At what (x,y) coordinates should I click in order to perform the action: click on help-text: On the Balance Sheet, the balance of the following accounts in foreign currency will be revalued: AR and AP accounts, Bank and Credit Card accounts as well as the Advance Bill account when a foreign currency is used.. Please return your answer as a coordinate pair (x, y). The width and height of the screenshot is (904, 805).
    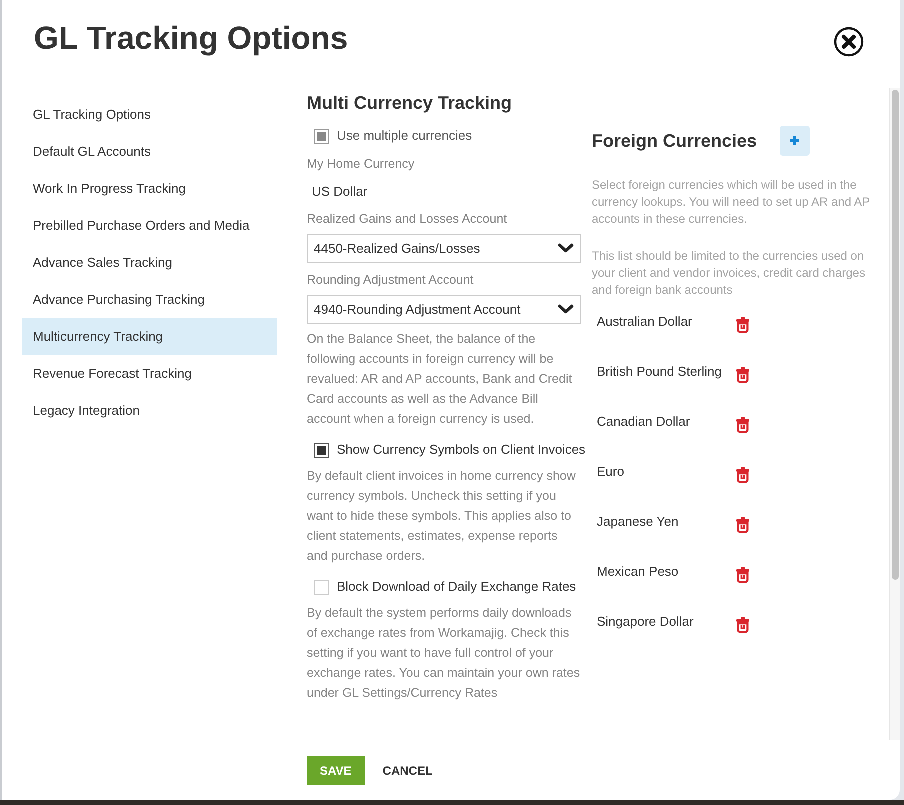
    Looking at the image, I should click on (440, 379).